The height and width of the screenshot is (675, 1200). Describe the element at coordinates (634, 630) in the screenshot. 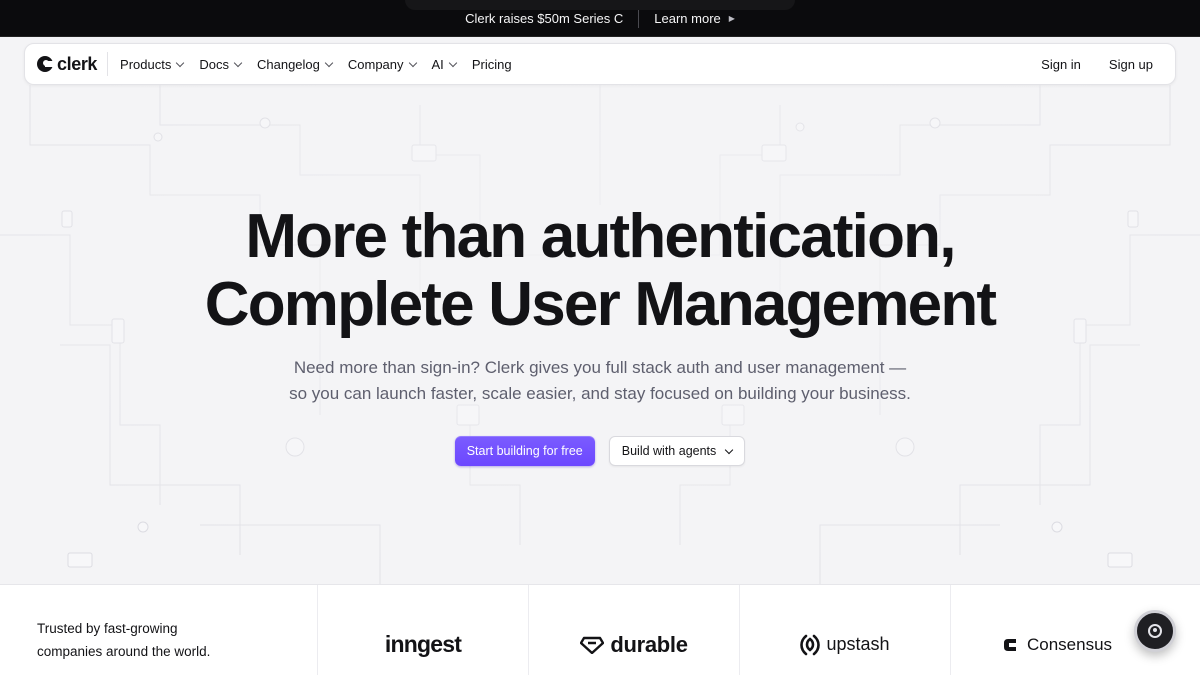

I see `customer-logo-durable: durable` at that location.